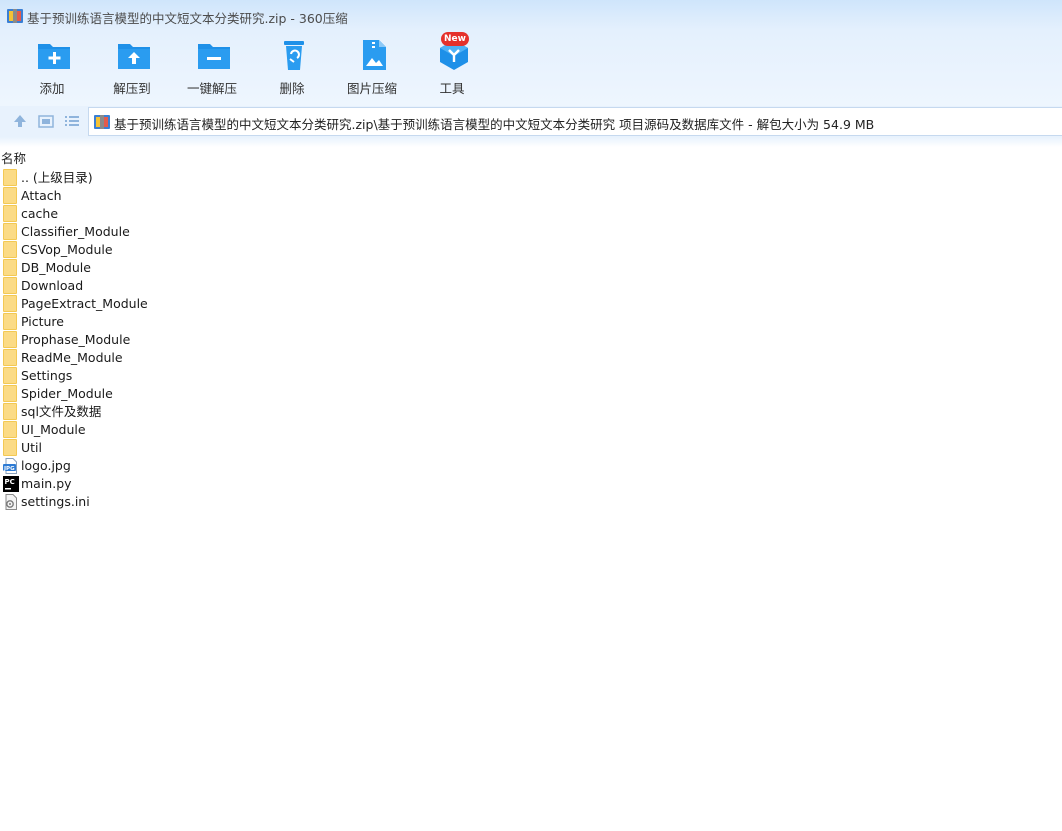  Describe the element at coordinates (56, 267) in the screenshot. I see `item-name: DB_Module` at that location.